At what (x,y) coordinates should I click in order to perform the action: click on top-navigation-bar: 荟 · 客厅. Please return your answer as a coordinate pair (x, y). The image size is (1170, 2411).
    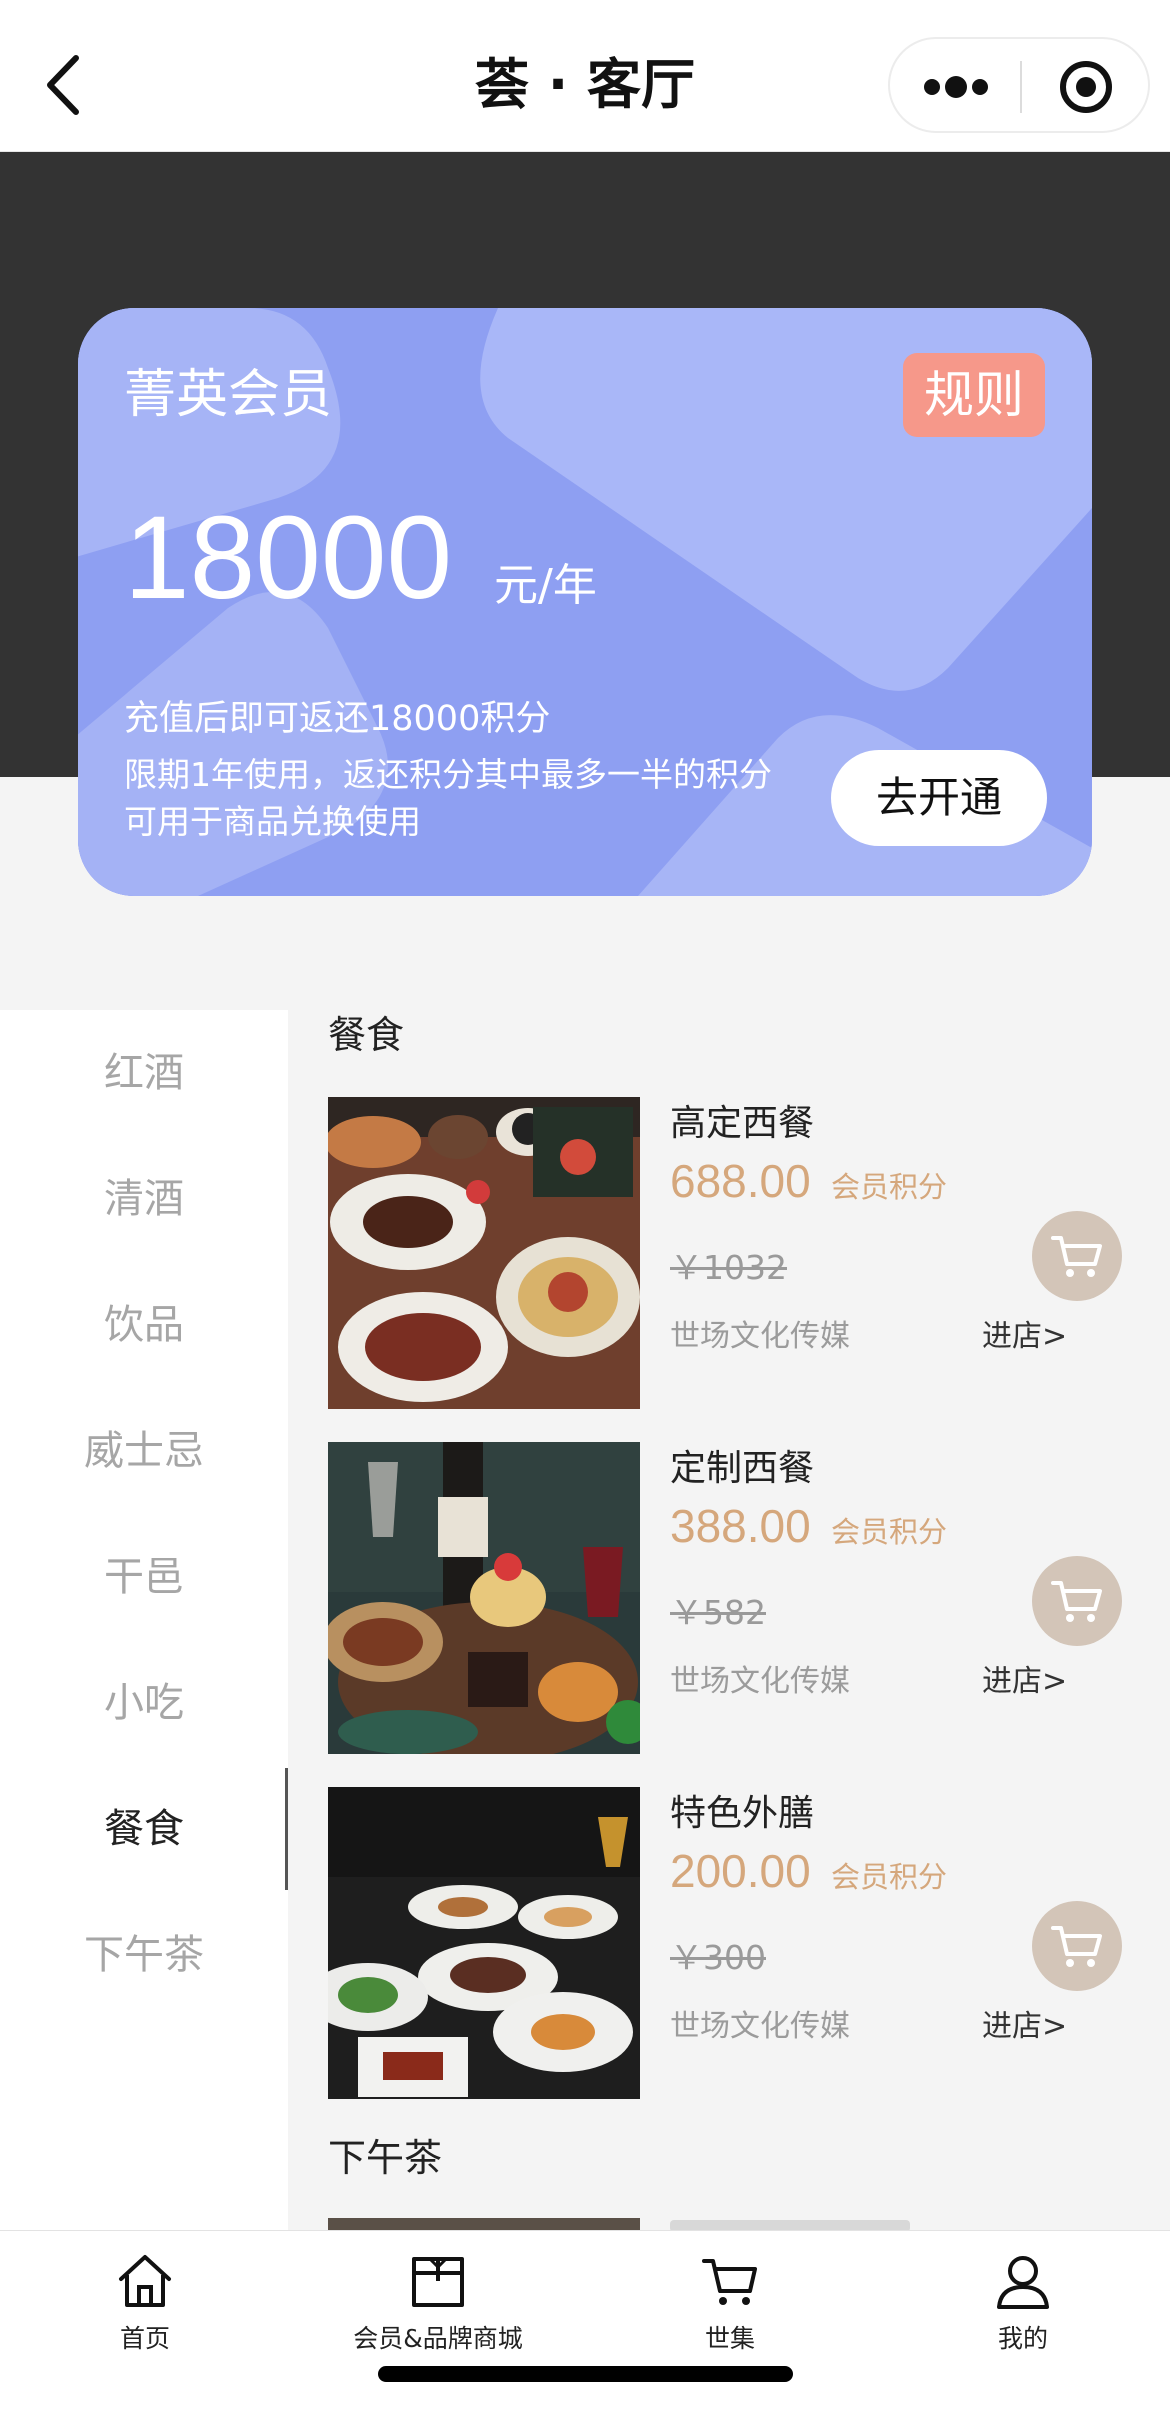
    Looking at the image, I should click on (585, 76).